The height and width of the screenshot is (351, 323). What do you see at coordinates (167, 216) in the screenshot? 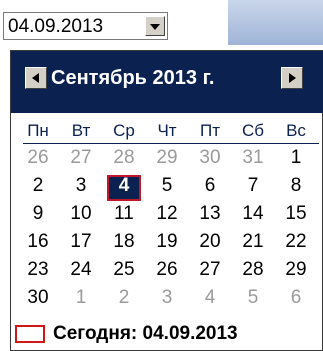
I see `day-cell: 12` at bounding box center [167, 216].